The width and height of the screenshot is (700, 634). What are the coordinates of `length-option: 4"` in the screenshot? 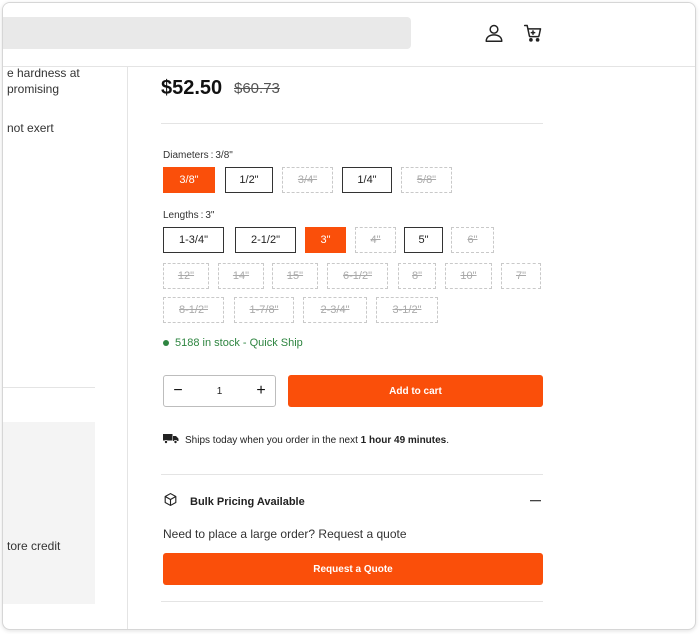 It's located at (375, 240).